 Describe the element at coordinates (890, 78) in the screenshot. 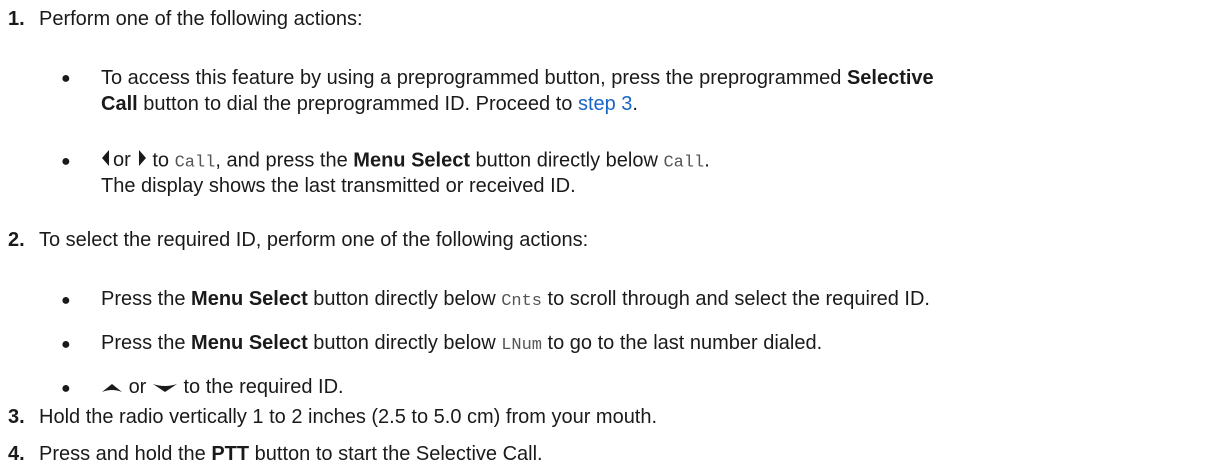

I see `selective-call-label: Selective` at that location.